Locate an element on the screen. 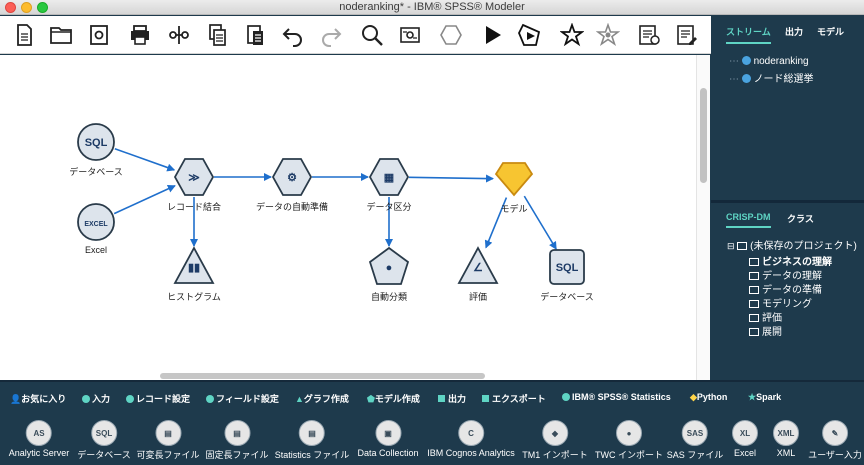  annotation-icon is located at coordinates (649, 35).